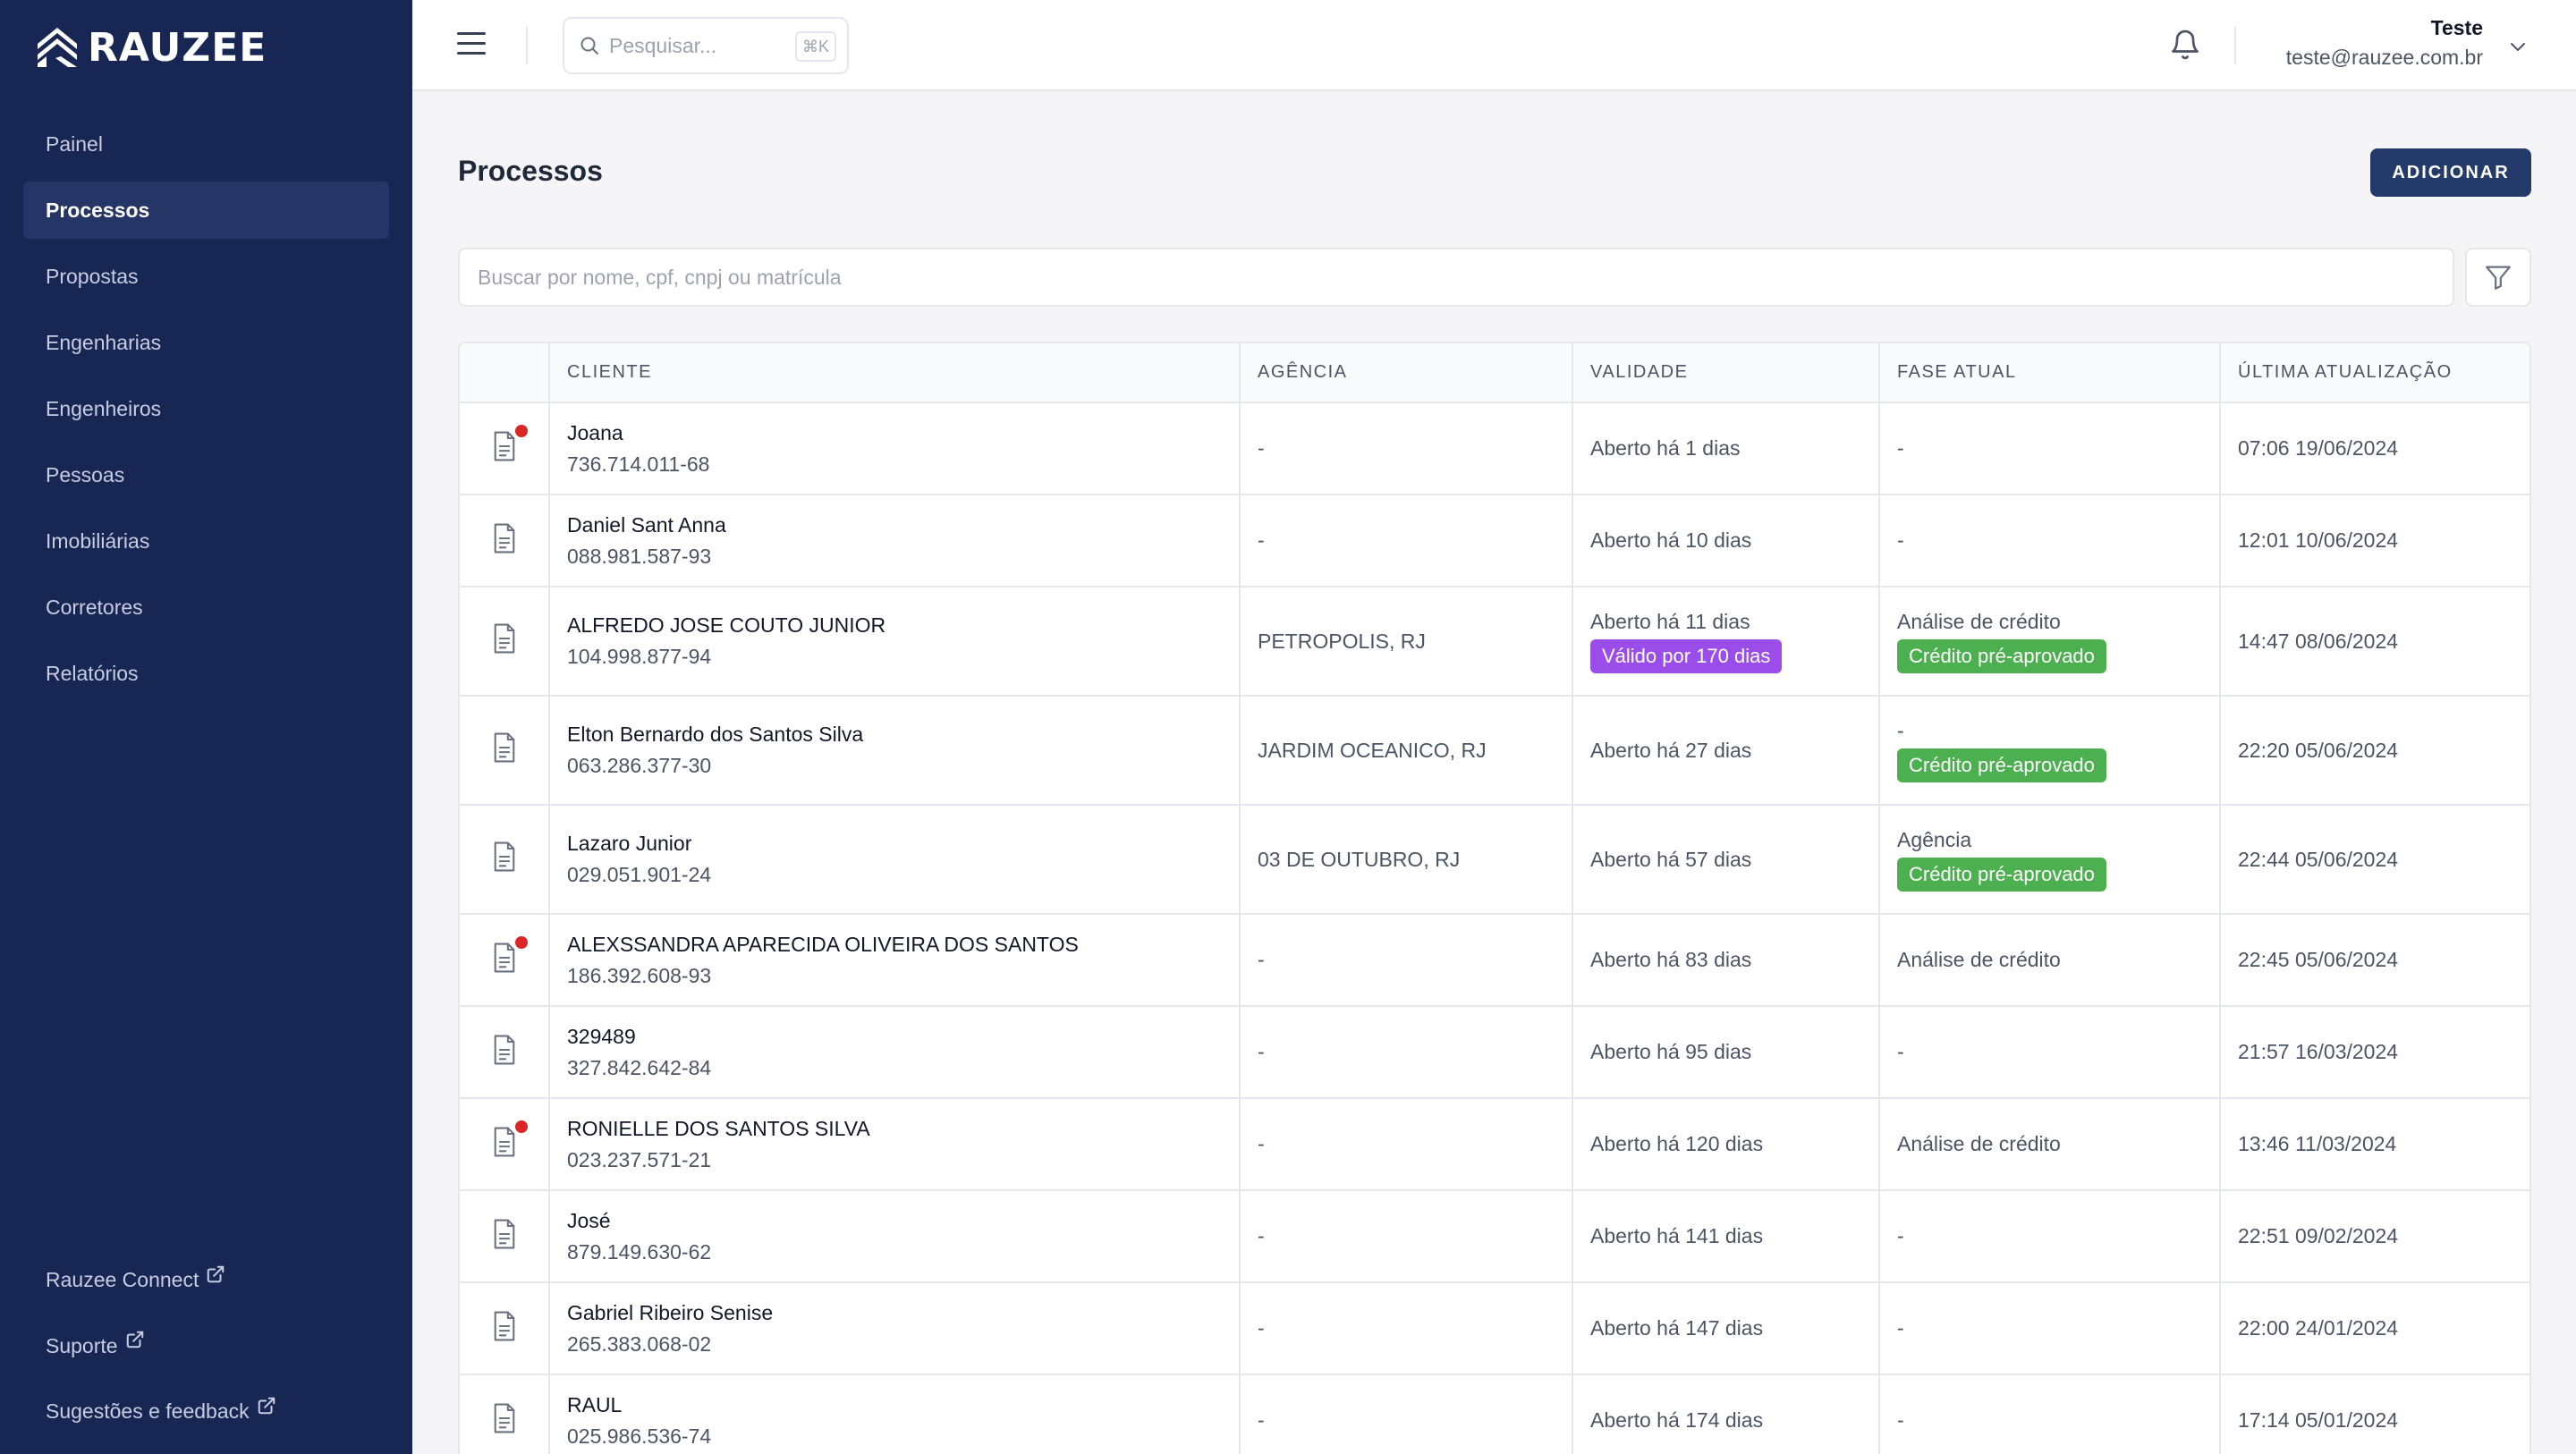  What do you see at coordinates (2049, 373) in the screenshot?
I see `column-header-fase-atual: FASE ATUAL` at bounding box center [2049, 373].